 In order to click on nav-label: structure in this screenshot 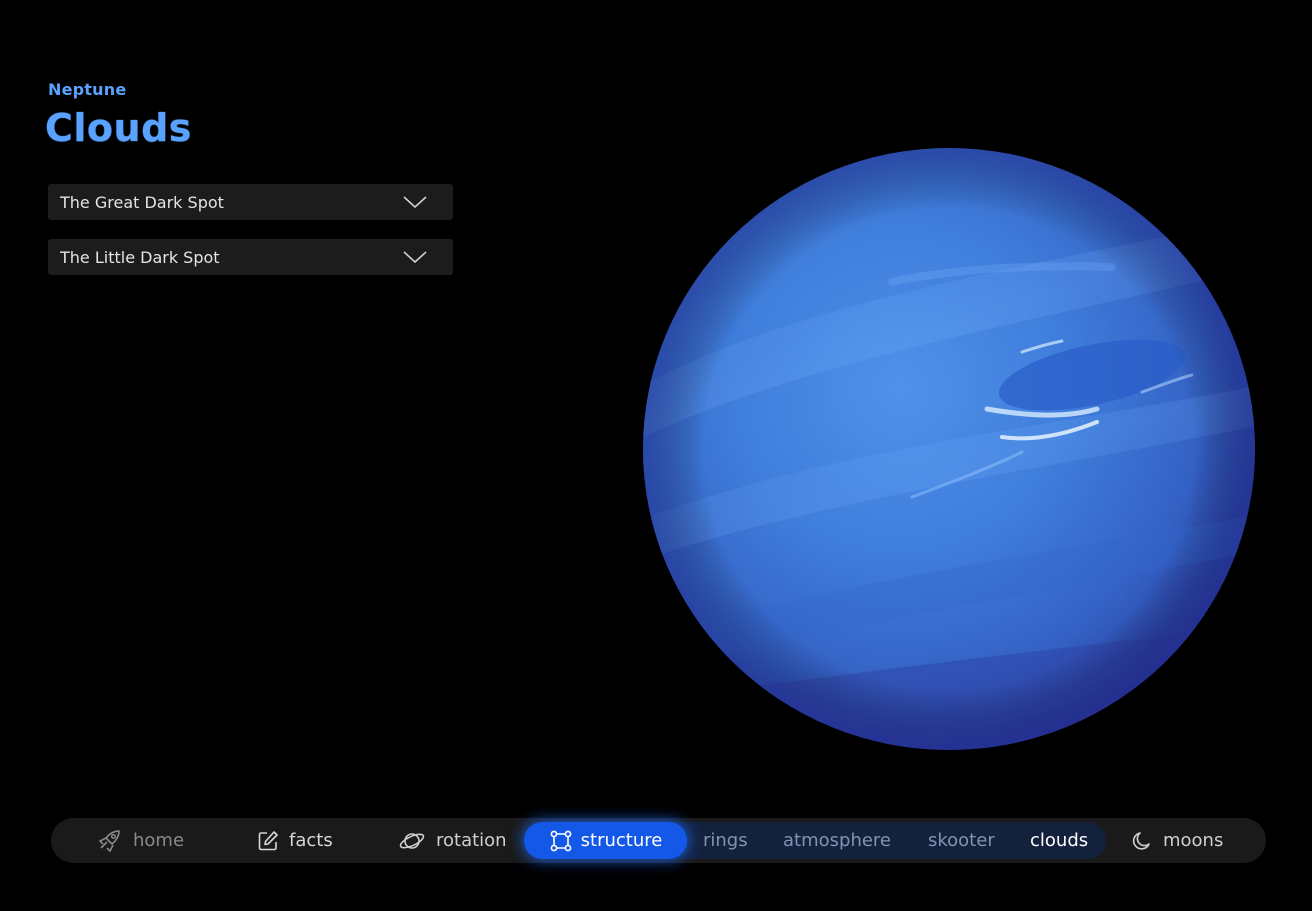, I will do `click(621, 840)`.